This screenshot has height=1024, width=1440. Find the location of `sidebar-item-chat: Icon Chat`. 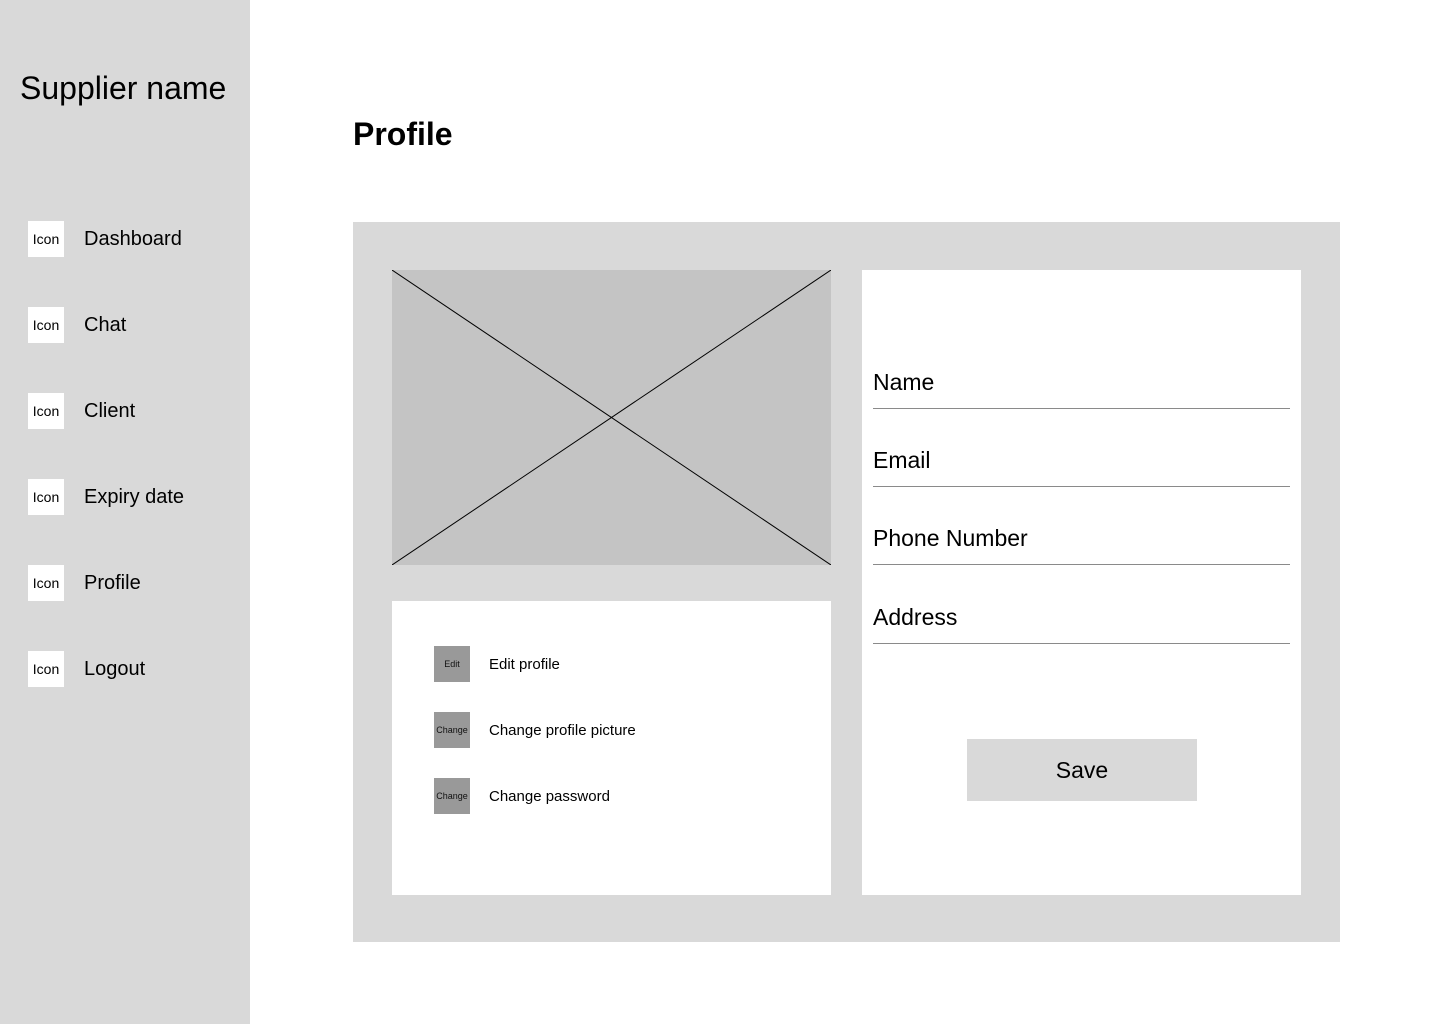

sidebar-item-chat: Icon Chat is located at coordinates (133, 325).